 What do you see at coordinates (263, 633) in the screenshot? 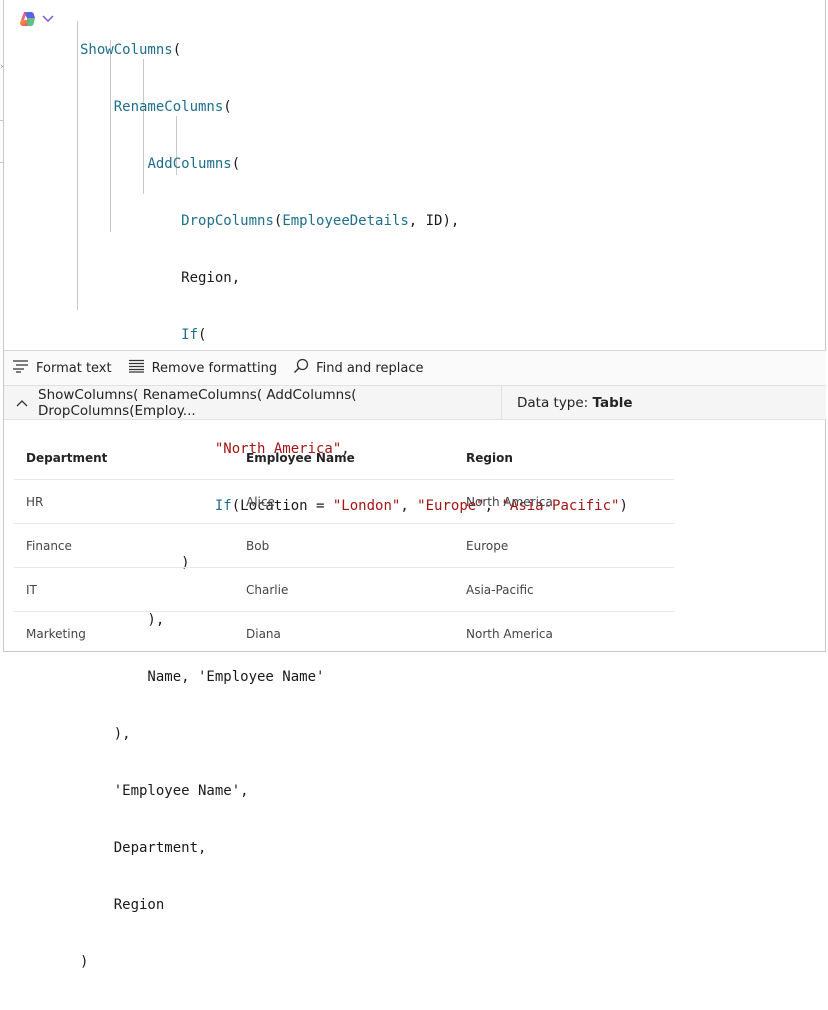
I see `table-cell: Diana` at bounding box center [263, 633].